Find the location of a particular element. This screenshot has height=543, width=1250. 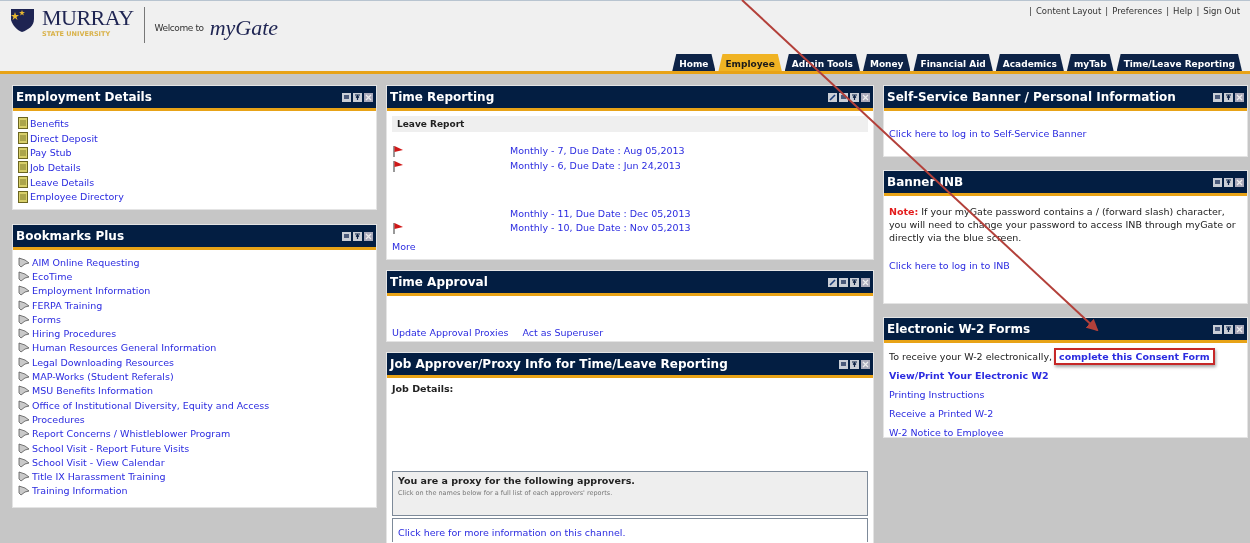

nav-tab: Home is located at coordinates (694, 62).